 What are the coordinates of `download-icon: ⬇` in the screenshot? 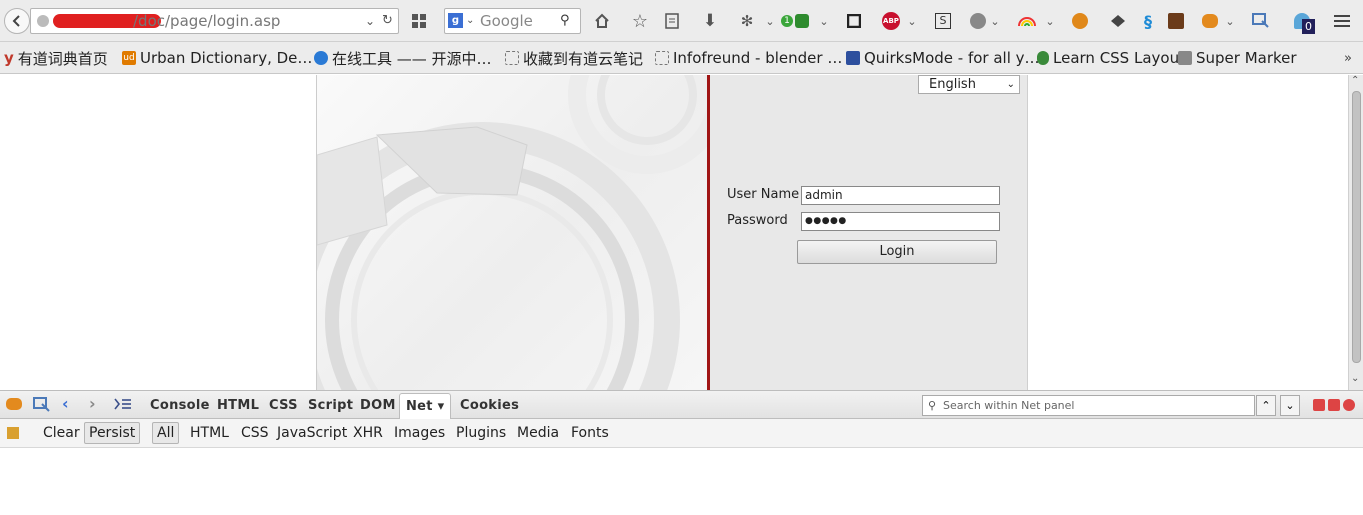 It's located at (710, 21).